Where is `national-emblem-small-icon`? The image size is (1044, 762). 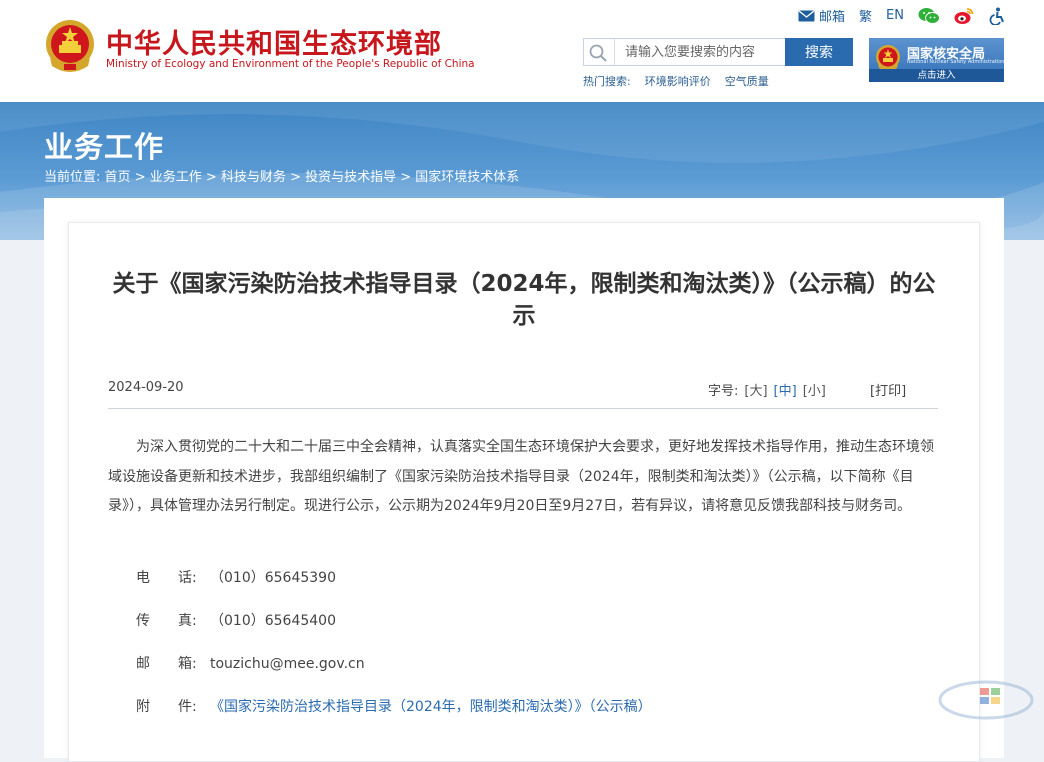
national-emblem-small-icon is located at coordinates (888, 58).